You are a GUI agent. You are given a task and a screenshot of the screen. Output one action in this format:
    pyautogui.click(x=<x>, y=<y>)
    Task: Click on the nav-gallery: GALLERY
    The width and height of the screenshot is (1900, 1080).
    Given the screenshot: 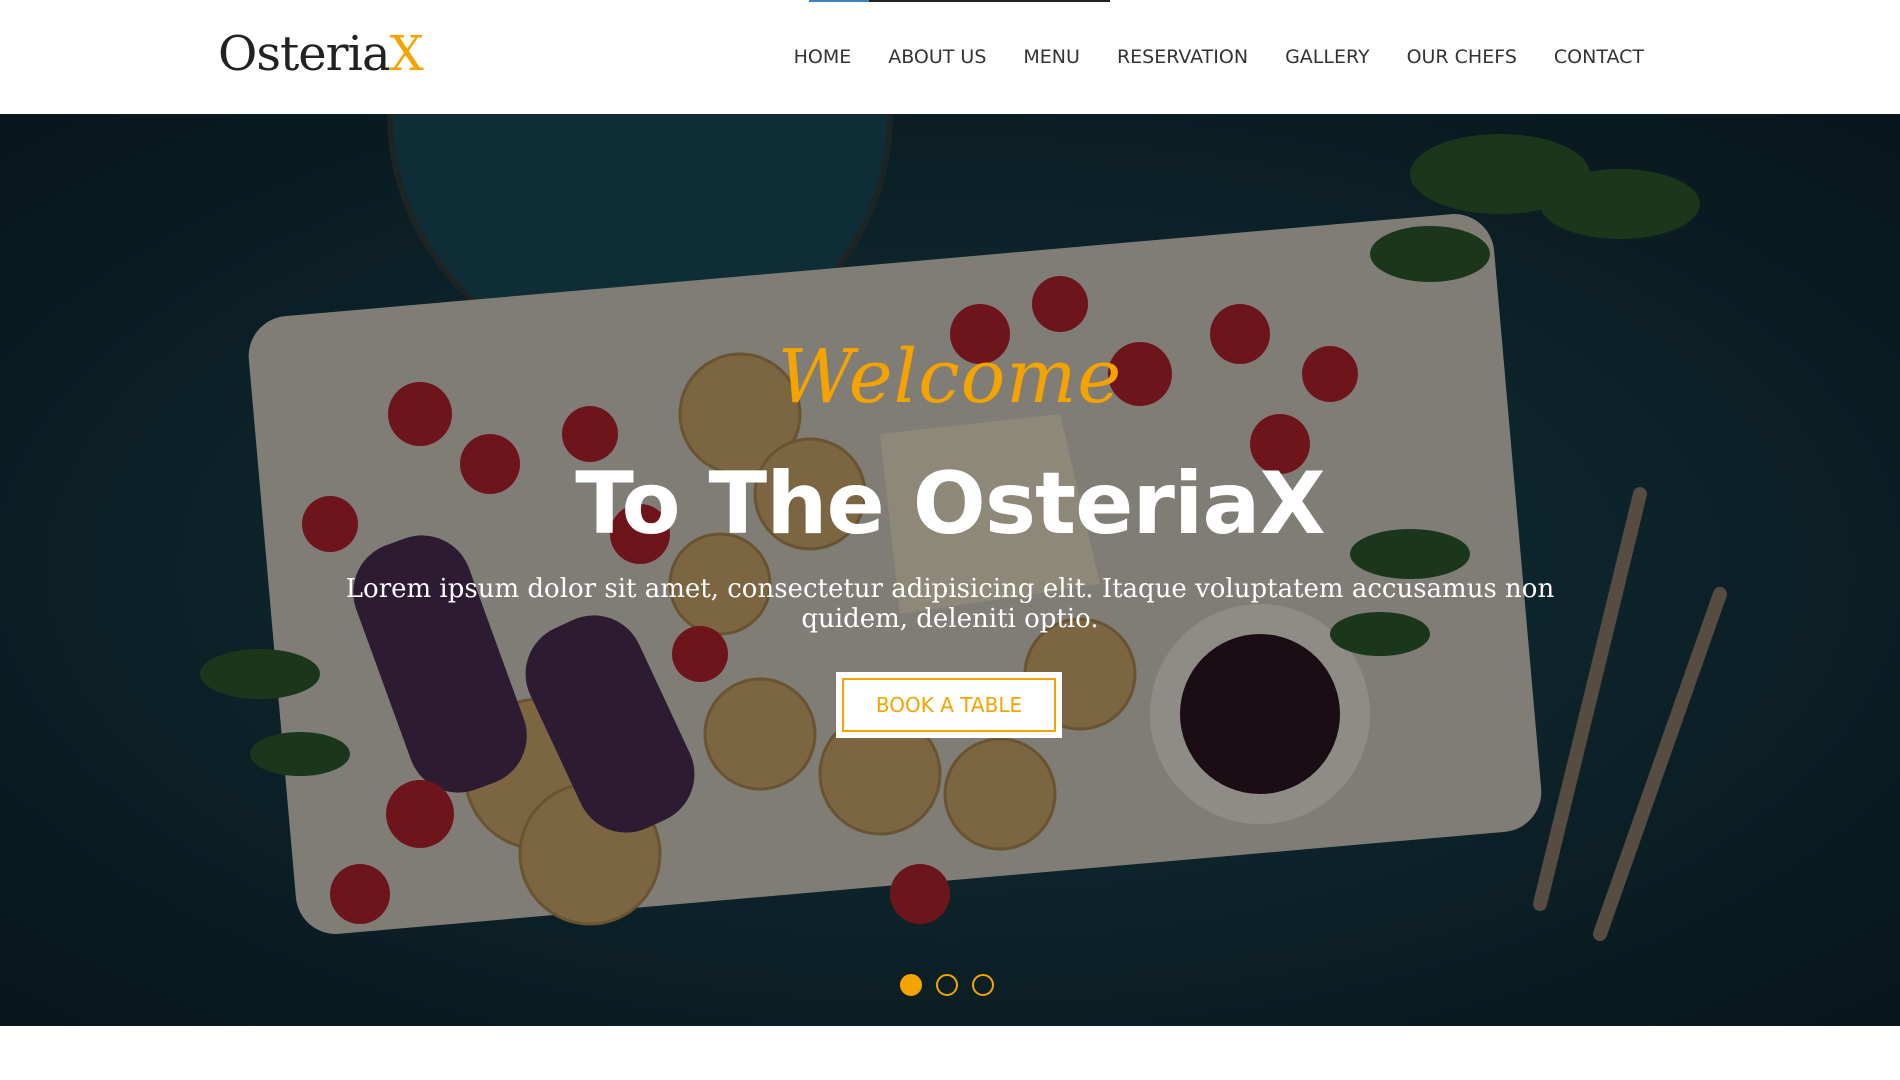 What is the action you would take?
    pyautogui.click(x=1327, y=57)
    